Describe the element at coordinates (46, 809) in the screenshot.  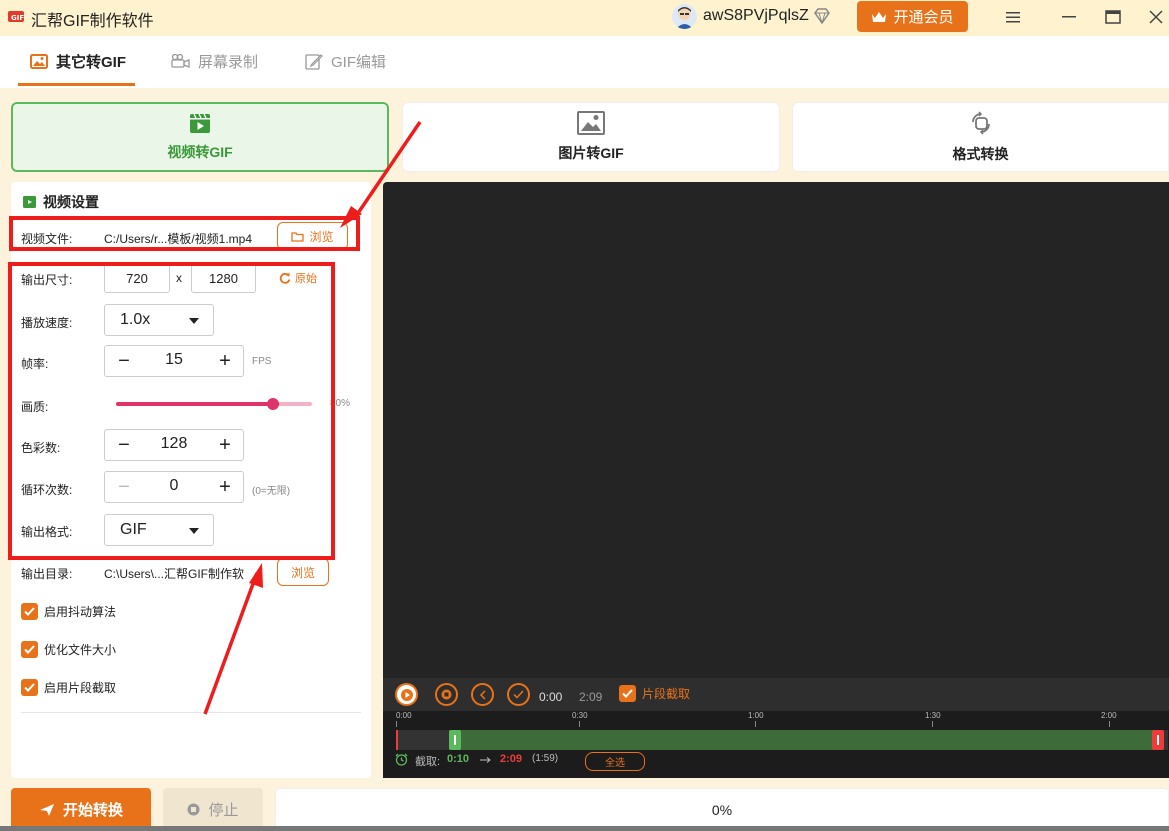
I see `send-icon` at that location.